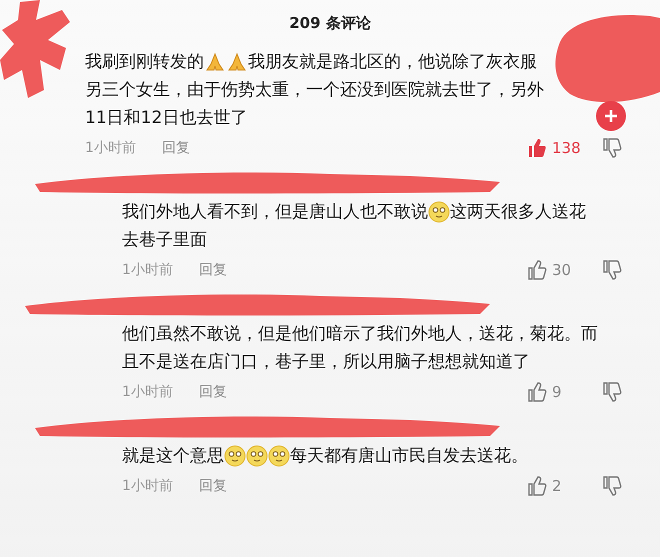 This screenshot has width=660, height=557. Describe the element at coordinates (326, 362) in the screenshot. I see `comment-text: 且不是送在店门口，巷子里，所以用脑子想想就知道了` at that location.